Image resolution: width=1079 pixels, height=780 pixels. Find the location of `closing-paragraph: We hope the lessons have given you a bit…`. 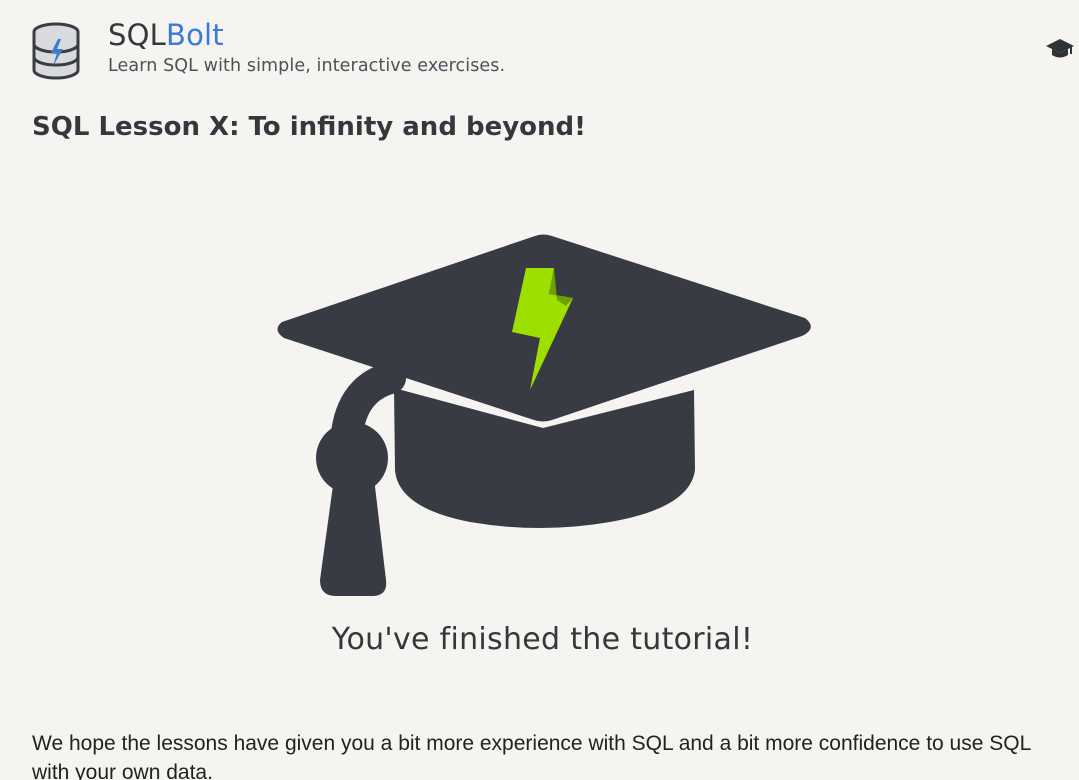

closing-paragraph: We hope the lessons have given you a bit… is located at coordinates (531, 756).